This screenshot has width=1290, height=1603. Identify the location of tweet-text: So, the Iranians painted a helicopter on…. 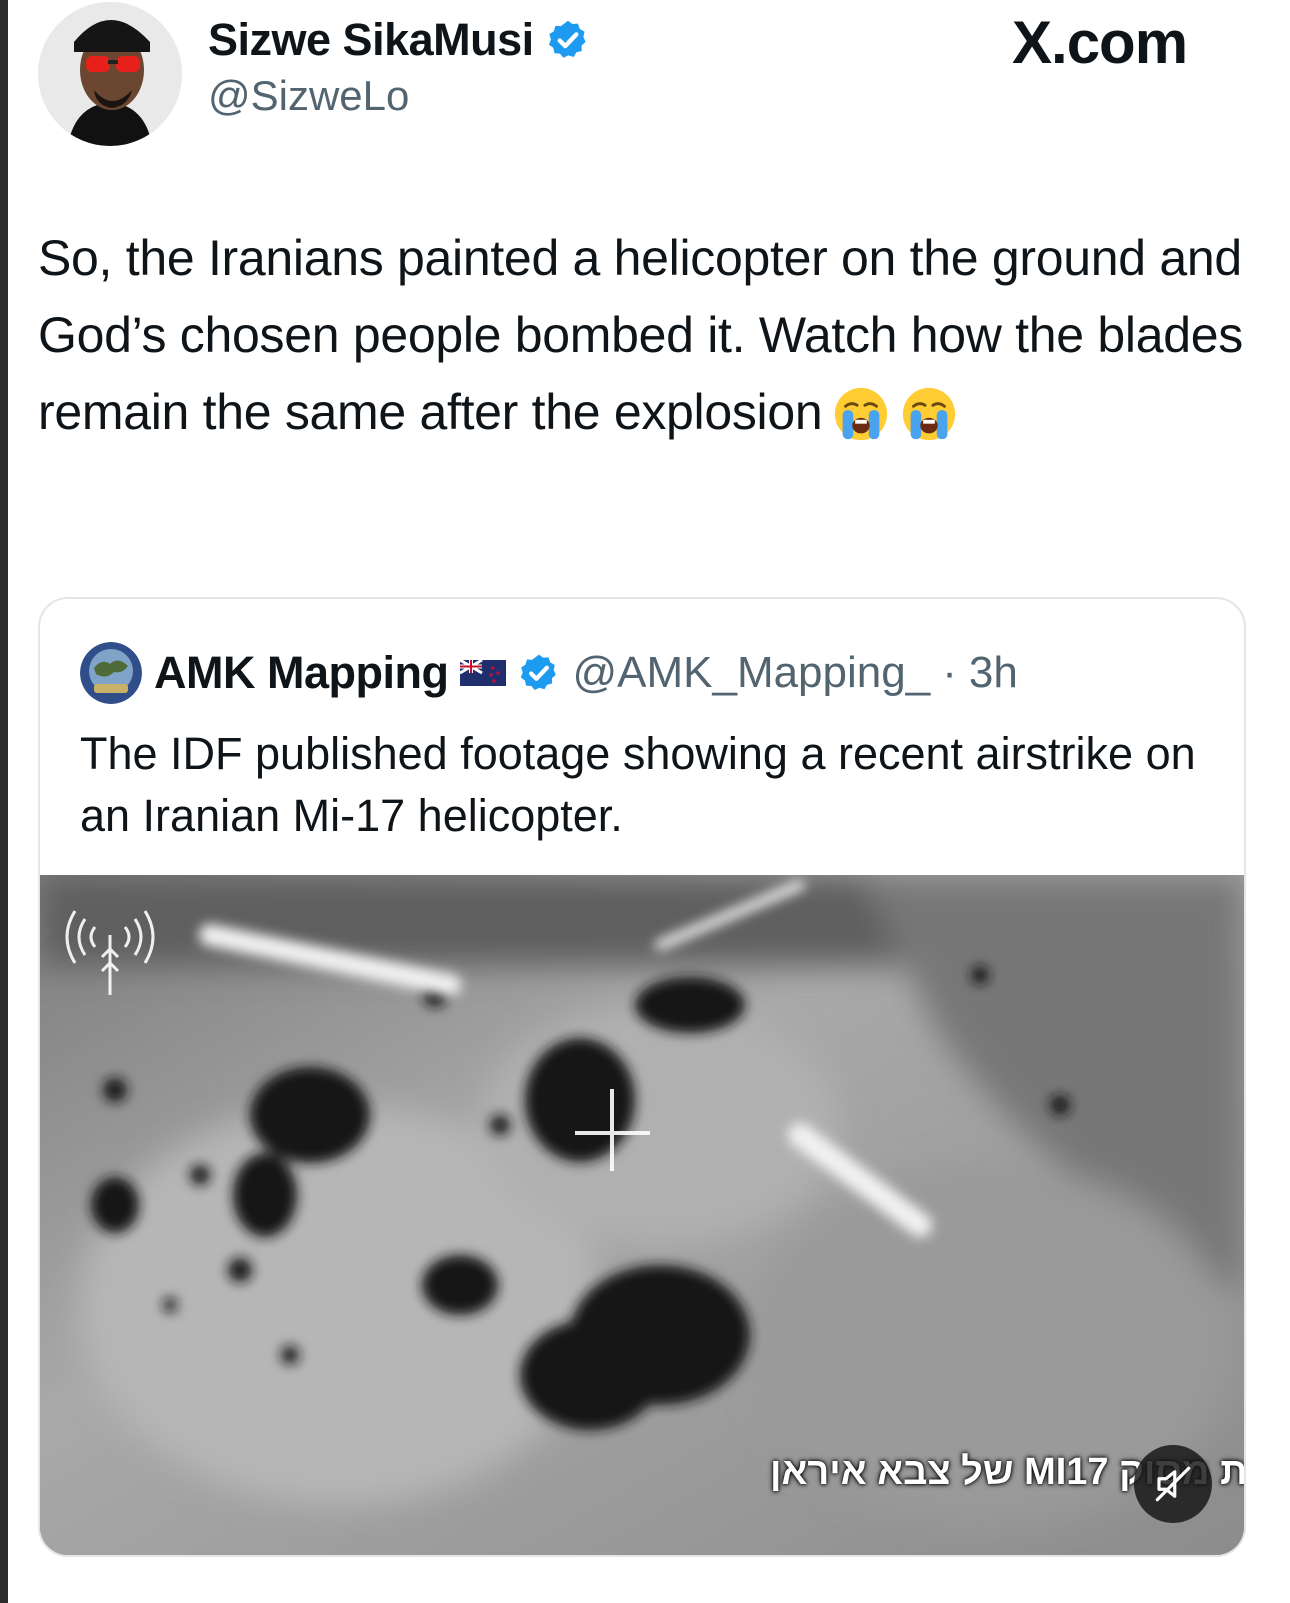
(653, 335).